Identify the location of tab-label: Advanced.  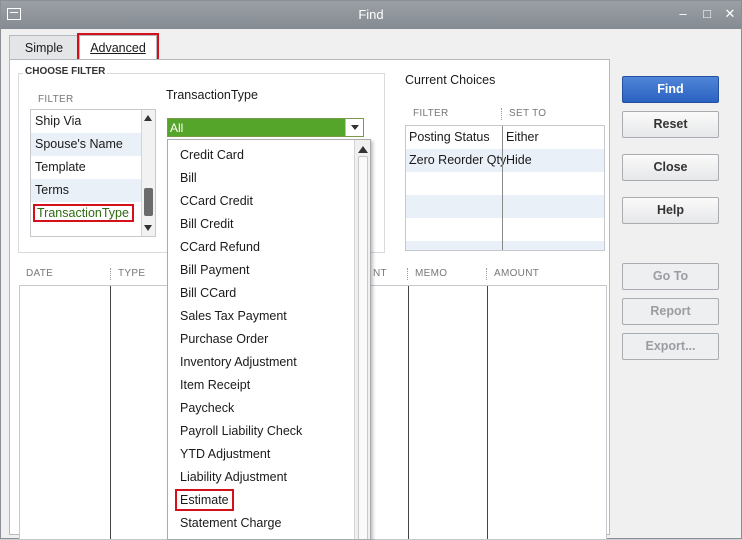
(118, 48).